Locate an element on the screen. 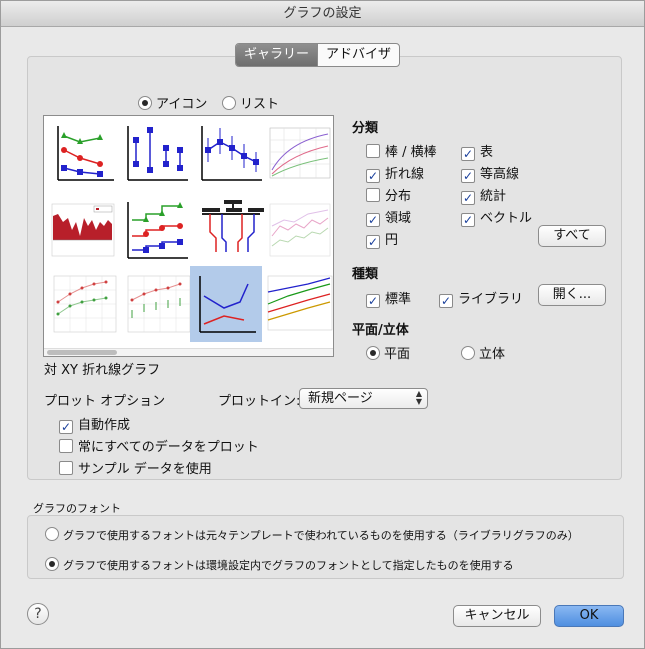 This screenshot has width=645, height=649. xy-line-chart-icon is located at coordinates (227, 304).